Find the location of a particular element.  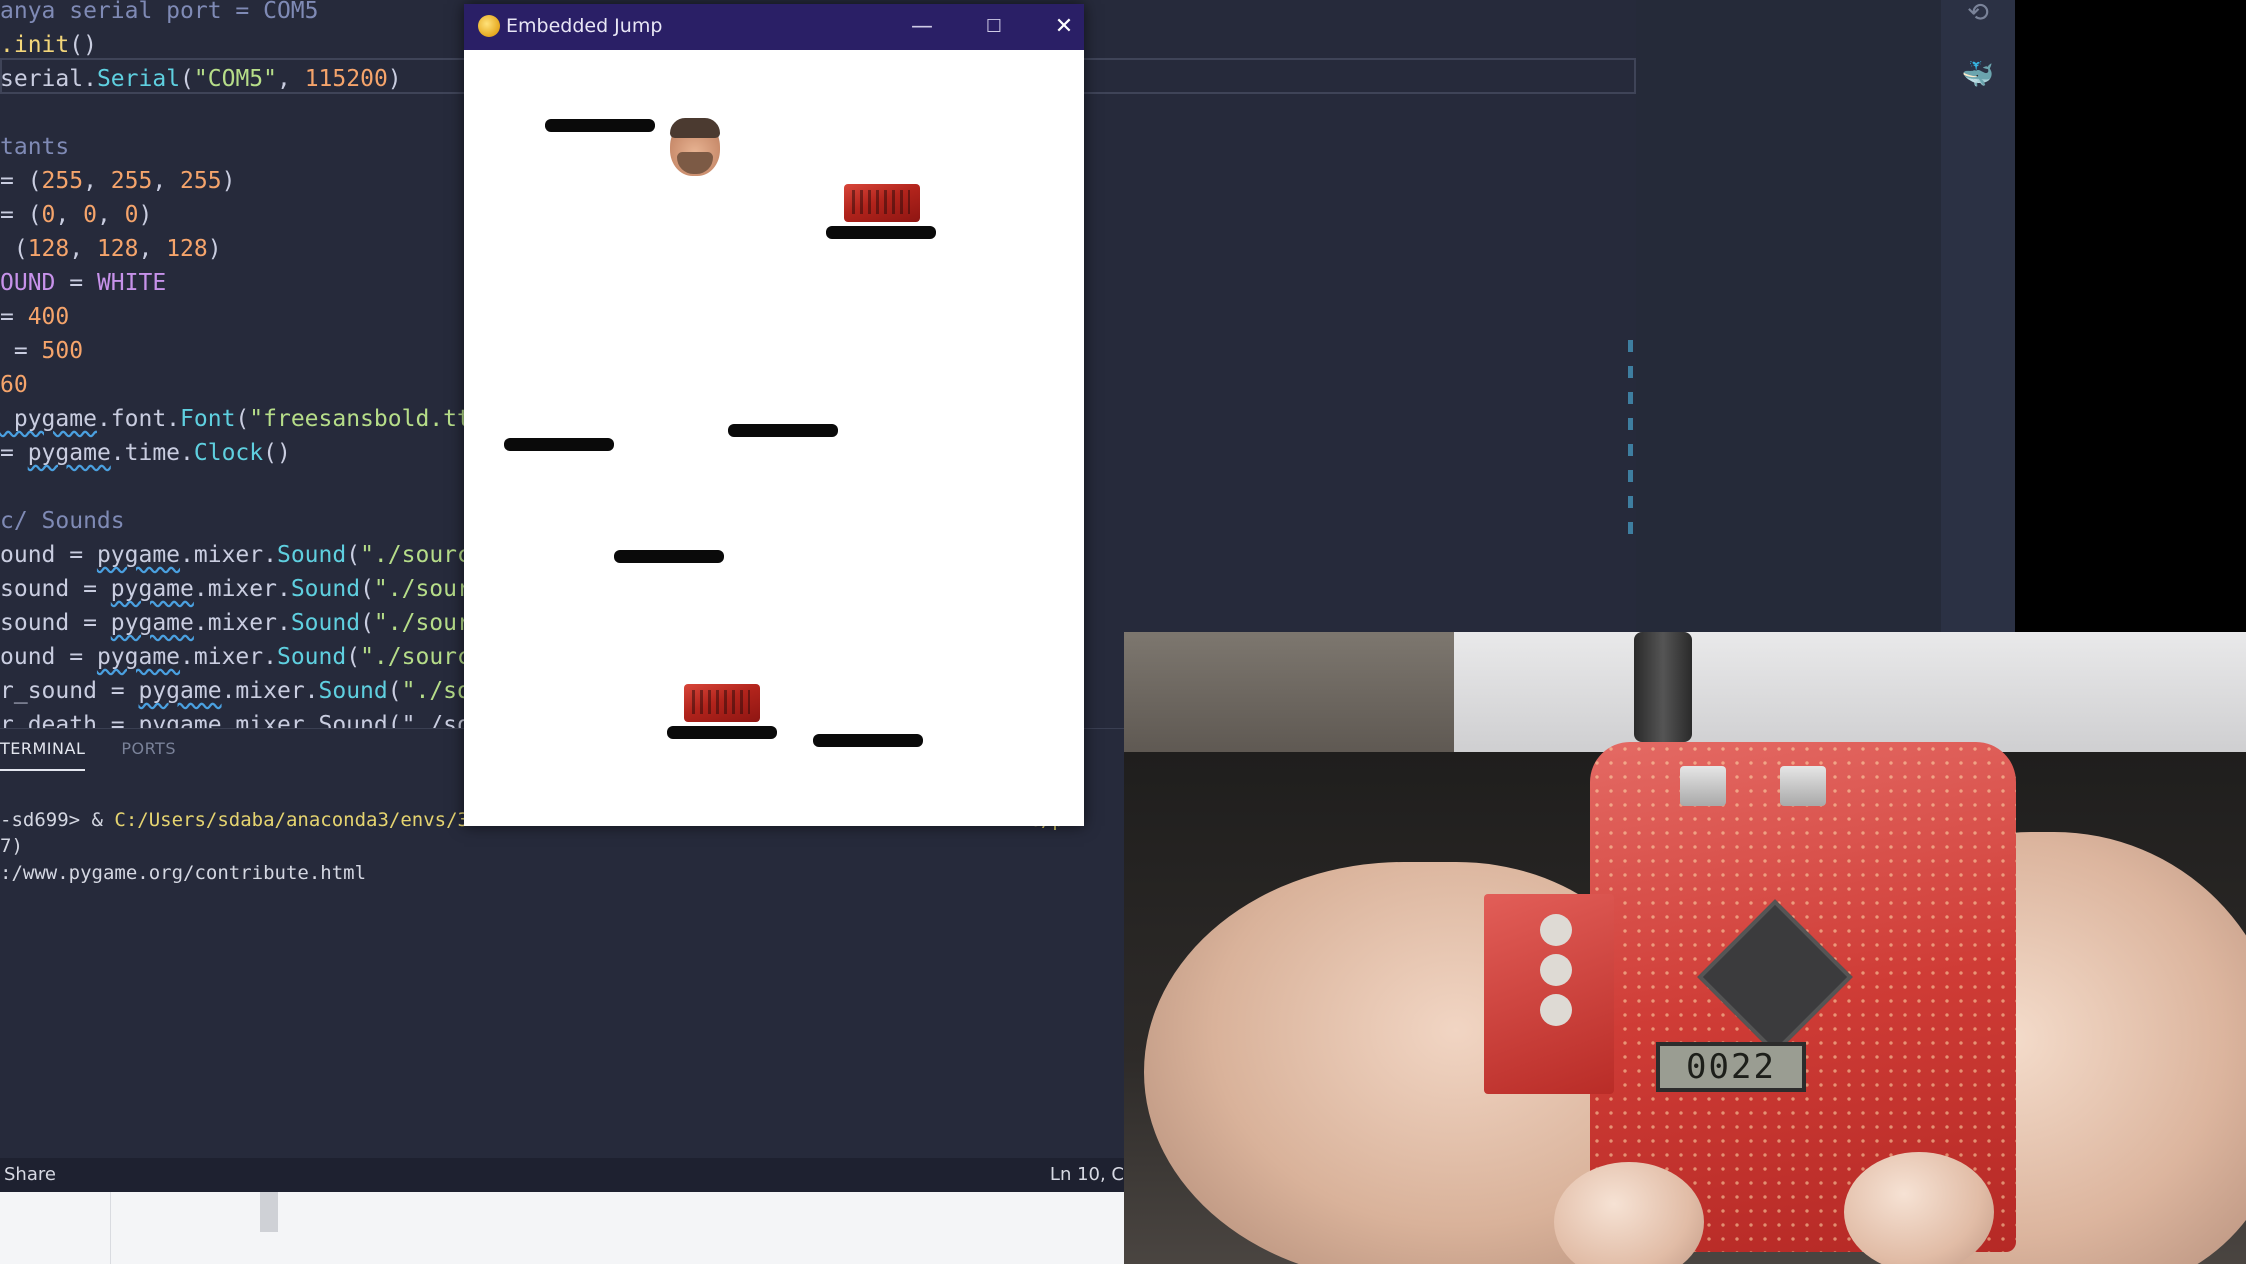

minimize-button: — is located at coordinates (922, 27).